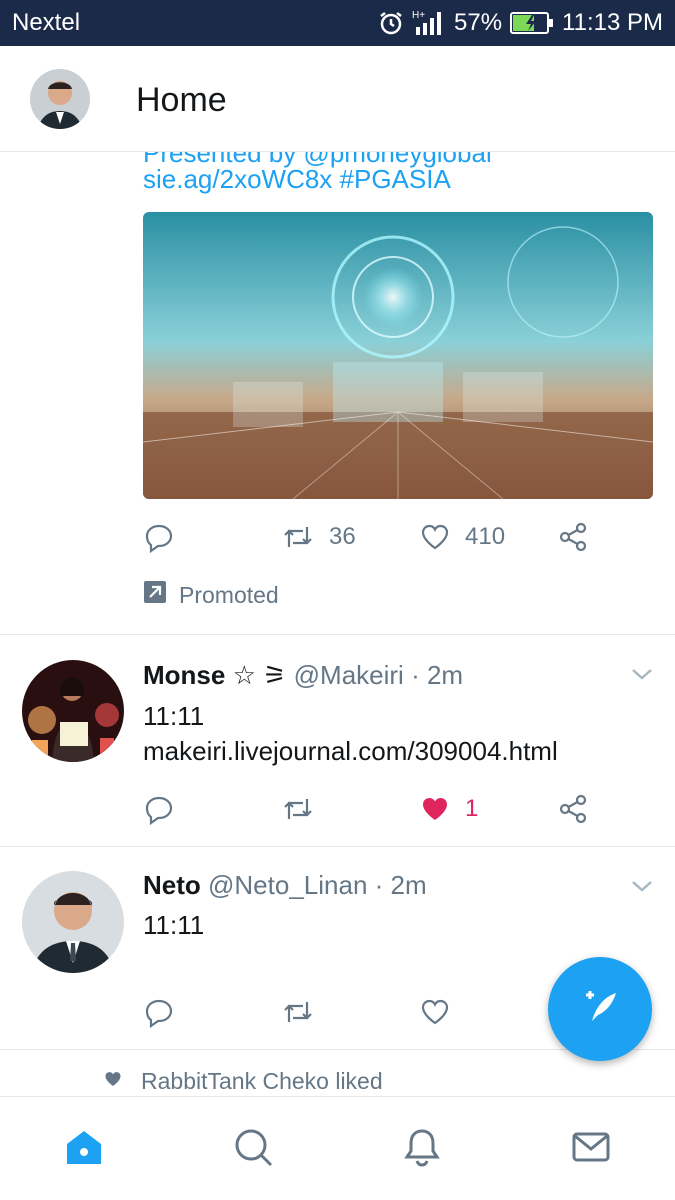  What do you see at coordinates (262, 1081) in the screenshot?
I see `liked-by-text: RabbitTank Cheko liked` at bounding box center [262, 1081].